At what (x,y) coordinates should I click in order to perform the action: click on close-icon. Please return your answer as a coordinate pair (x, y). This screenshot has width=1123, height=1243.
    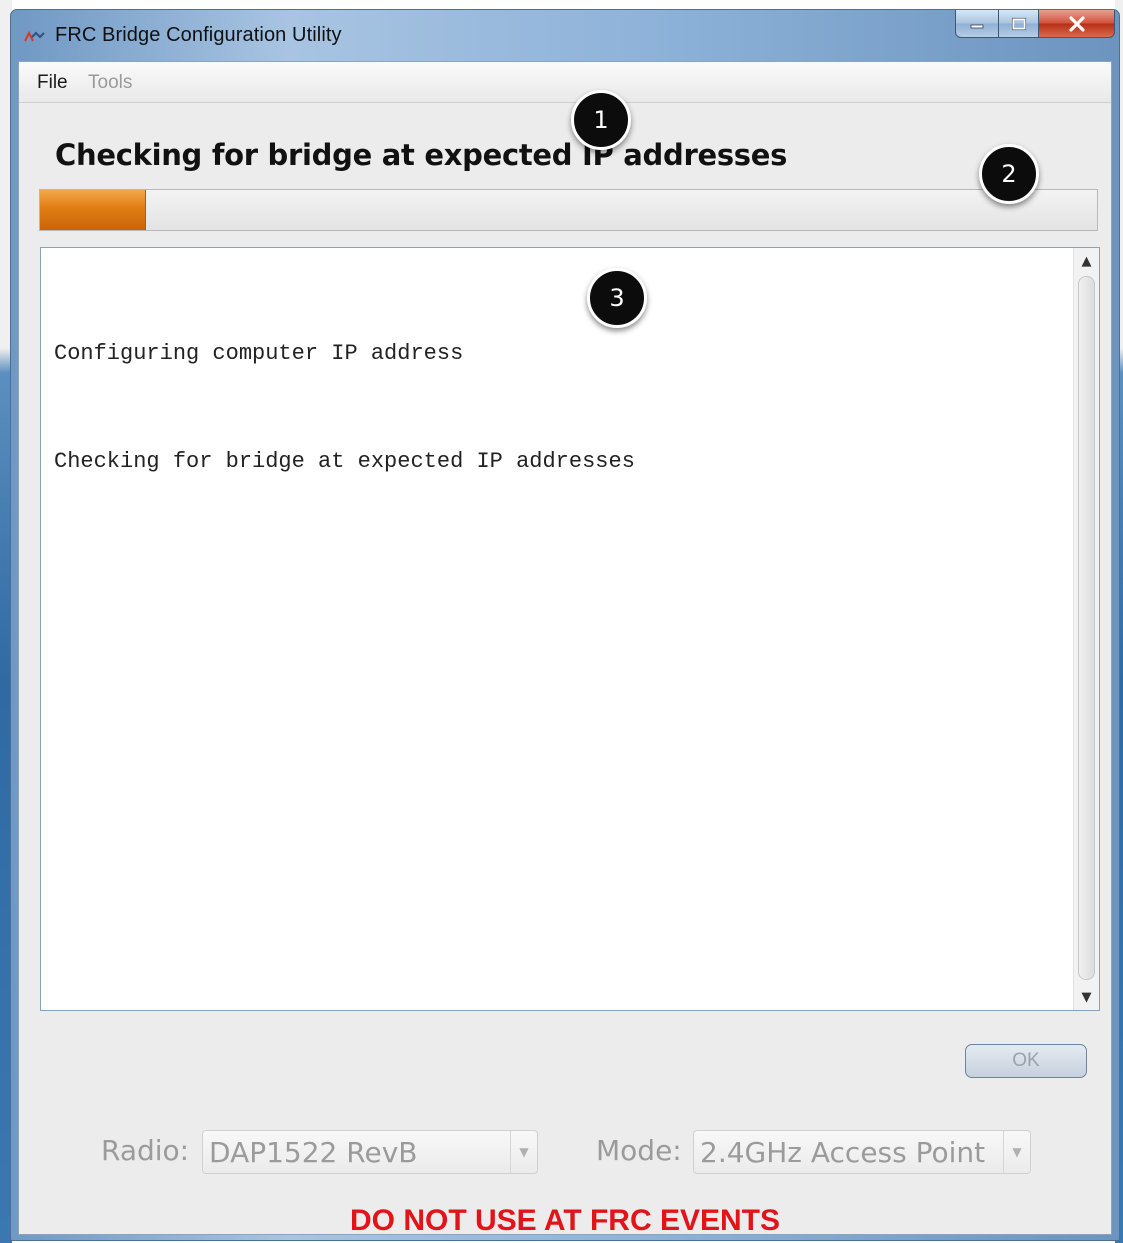
    Looking at the image, I should click on (1076, 23).